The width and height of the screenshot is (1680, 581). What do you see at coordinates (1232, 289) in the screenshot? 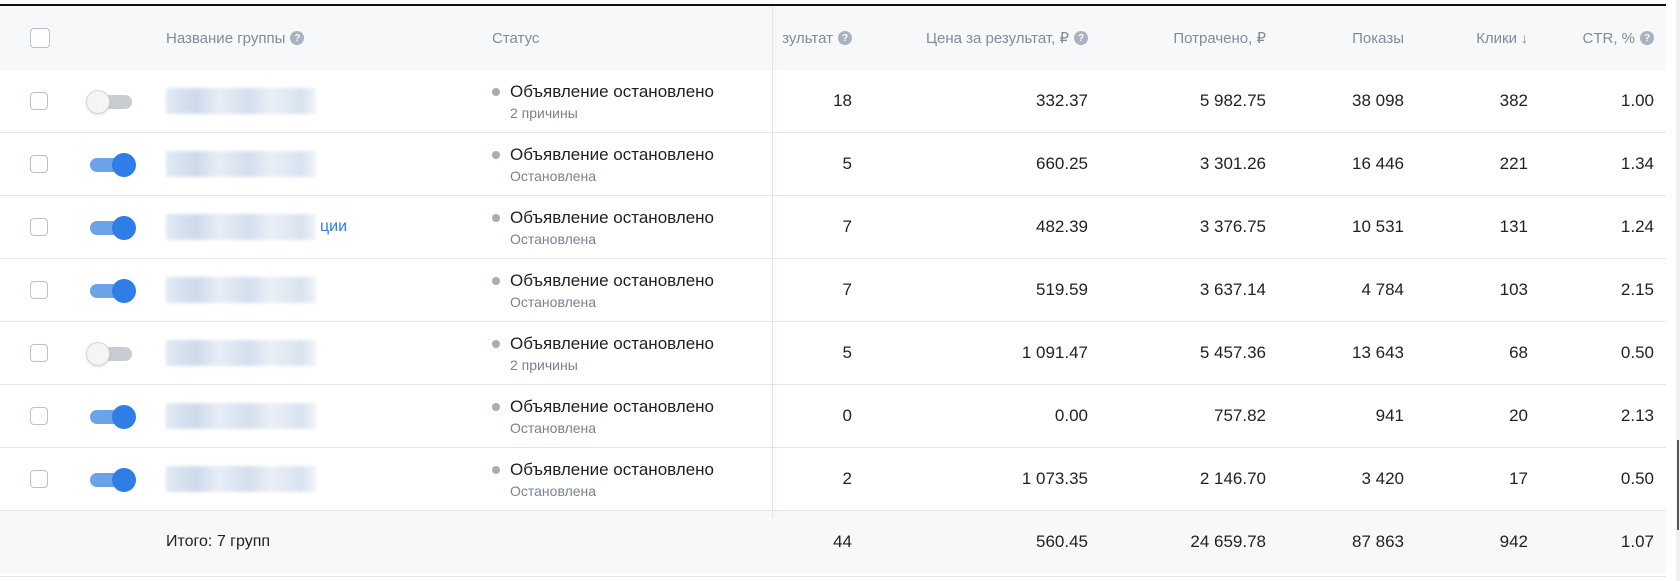
I see `spent-cell: 3 637.14` at bounding box center [1232, 289].